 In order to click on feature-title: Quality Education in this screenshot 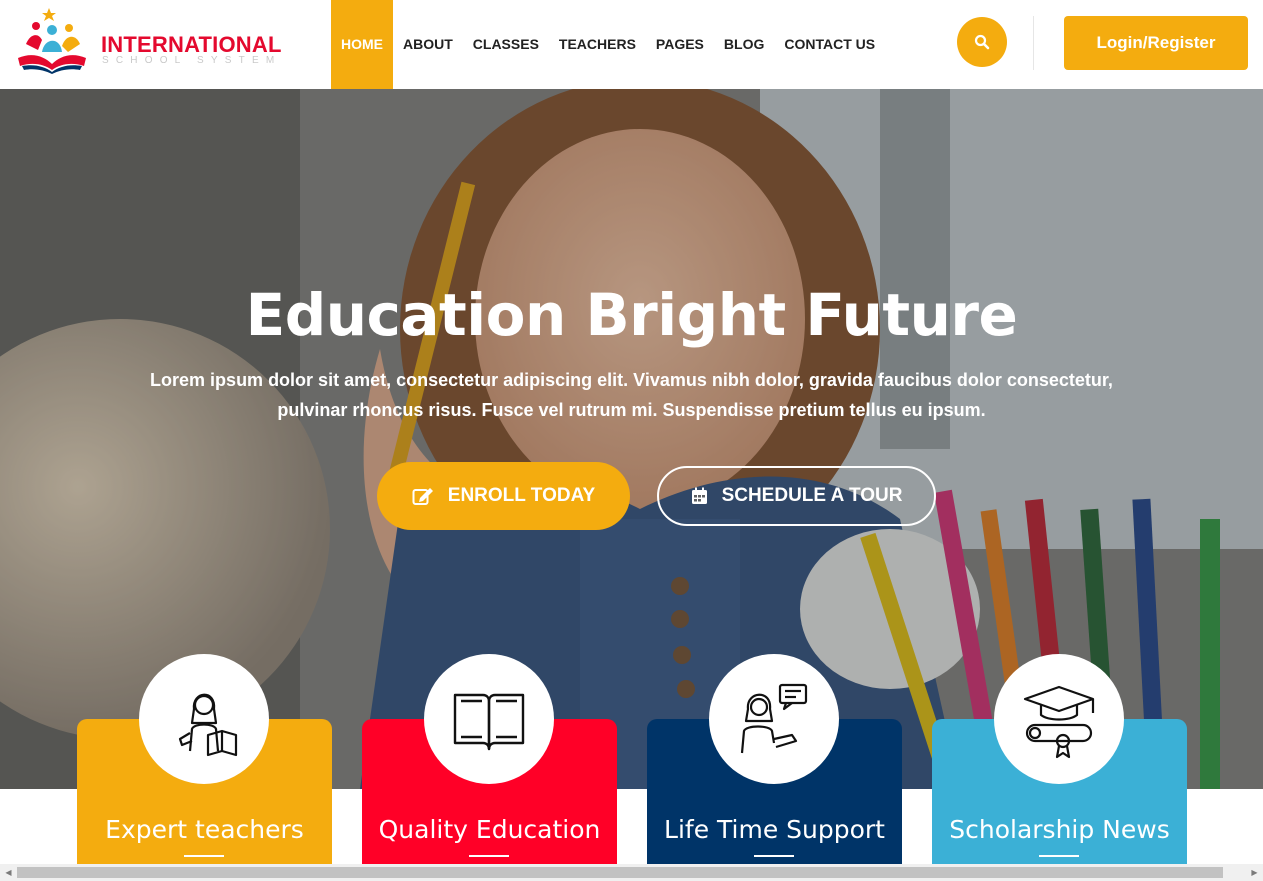, I will do `click(489, 829)`.